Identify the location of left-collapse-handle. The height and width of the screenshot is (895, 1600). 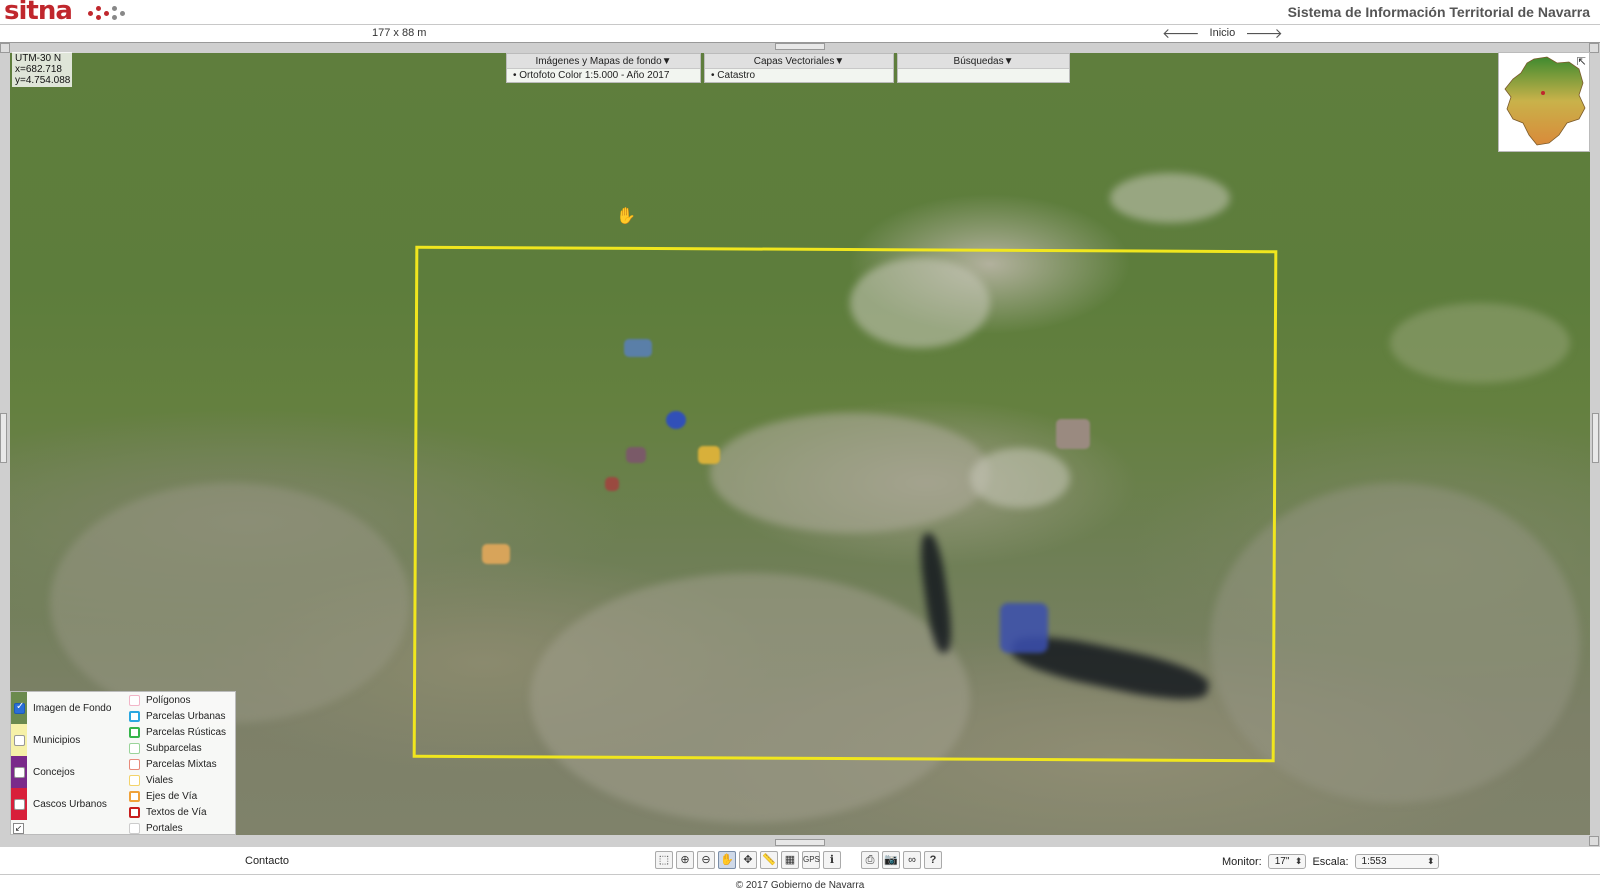
(3, 438).